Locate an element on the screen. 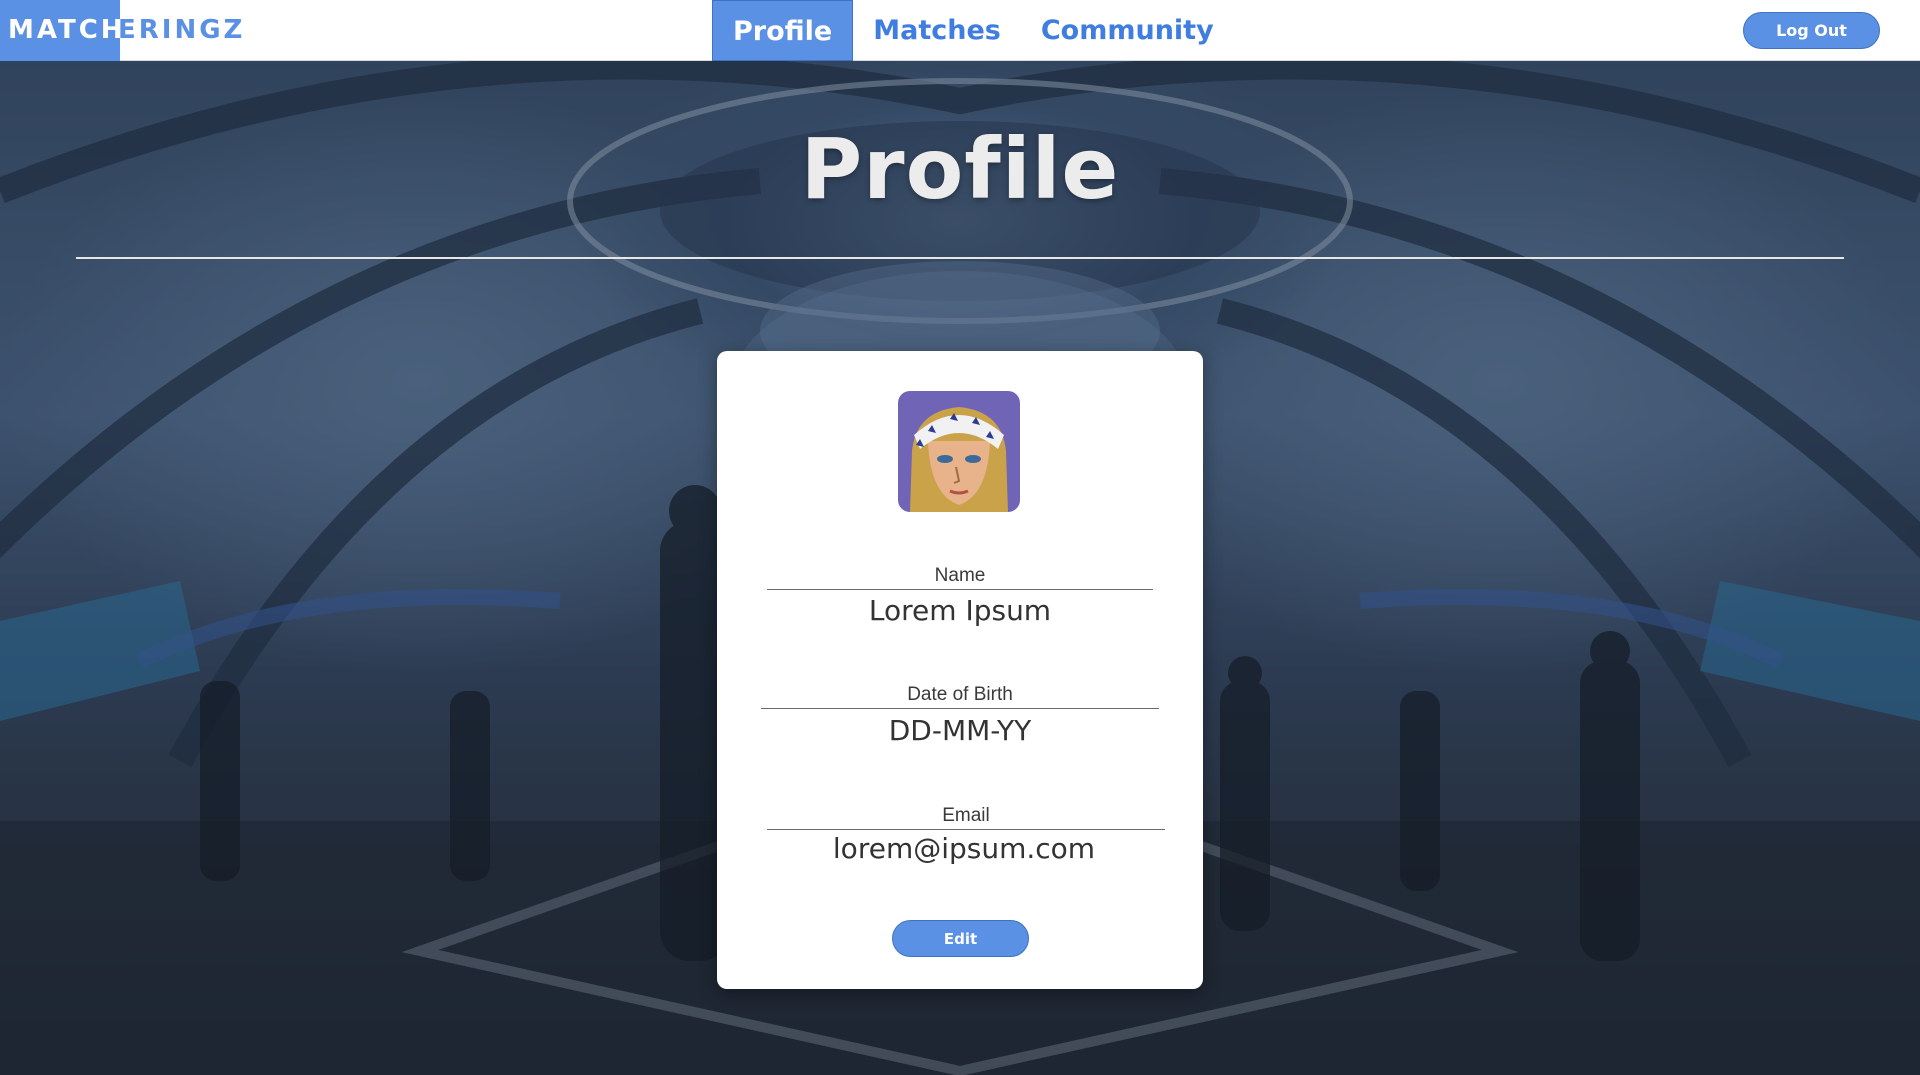  tab-matches: Matches is located at coordinates (937, 30).